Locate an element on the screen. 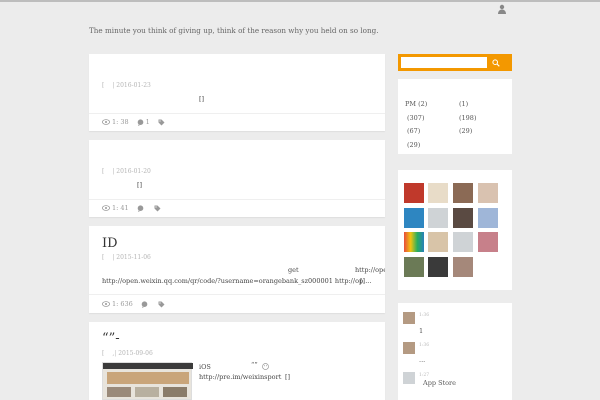 The width and height of the screenshot is (600, 400). top-border is located at coordinates (300, 1).